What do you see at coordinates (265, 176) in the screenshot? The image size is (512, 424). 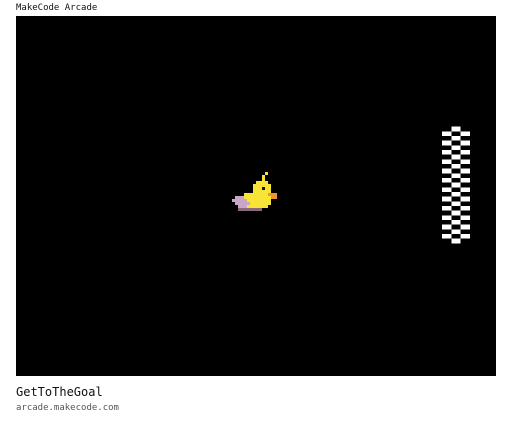 I see `duck-antenna` at bounding box center [265, 176].